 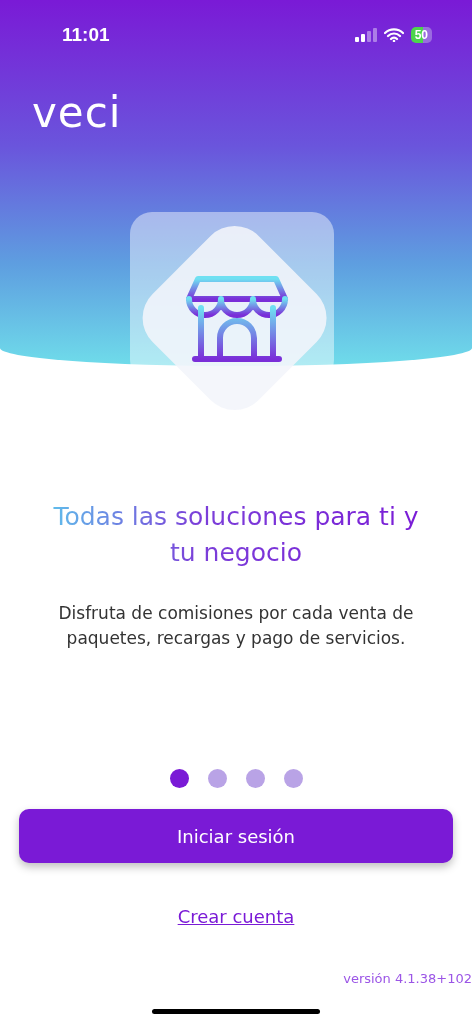 What do you see at coordinates (77, 113) in the screenshot?
I see `veci-logo: veci` at bounding box center [77, 113].